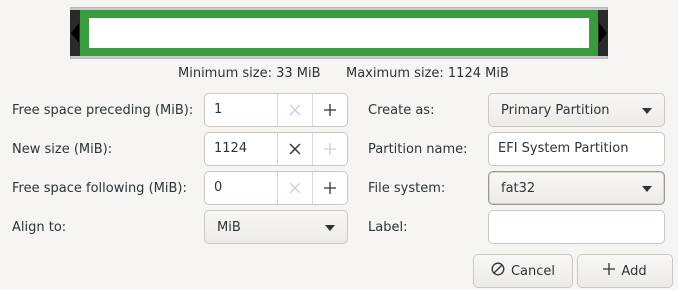 This screenshot has width=678, height=290. Describe the element at coordinates (634, 271) in the screenshot. I see `add-button-label: Add` at that location.